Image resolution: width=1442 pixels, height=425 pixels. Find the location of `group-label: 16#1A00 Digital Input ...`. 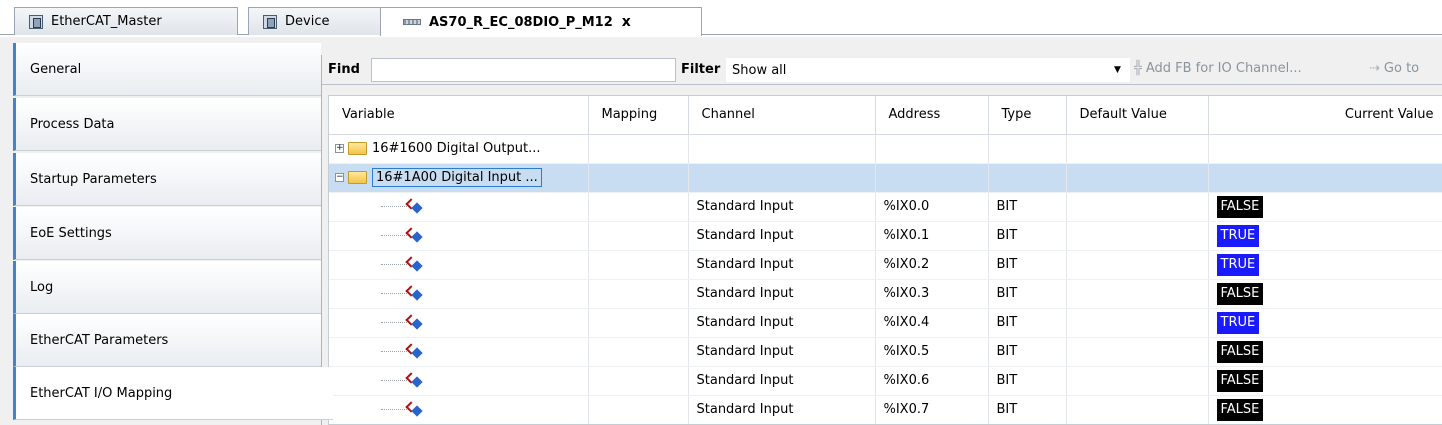

group-label: 16#1A00 Digital Input ... is located at coordinates (457, 177).